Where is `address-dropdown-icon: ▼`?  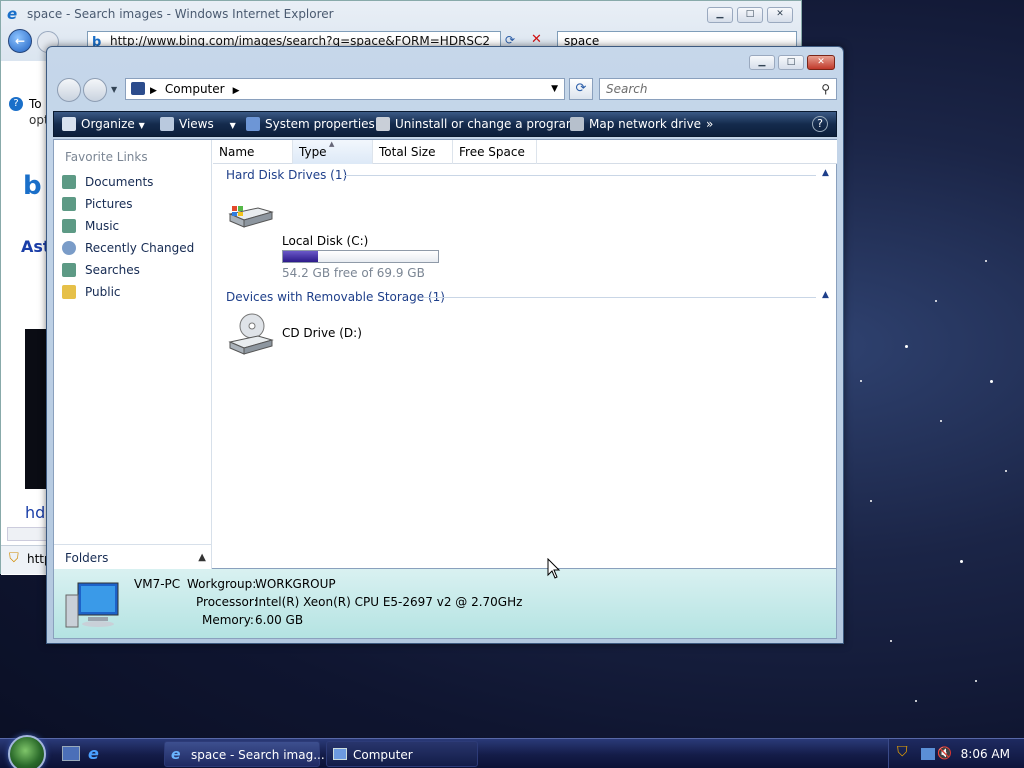 address-dropdown-icon: ▼ is located at coordinates (554, 89).